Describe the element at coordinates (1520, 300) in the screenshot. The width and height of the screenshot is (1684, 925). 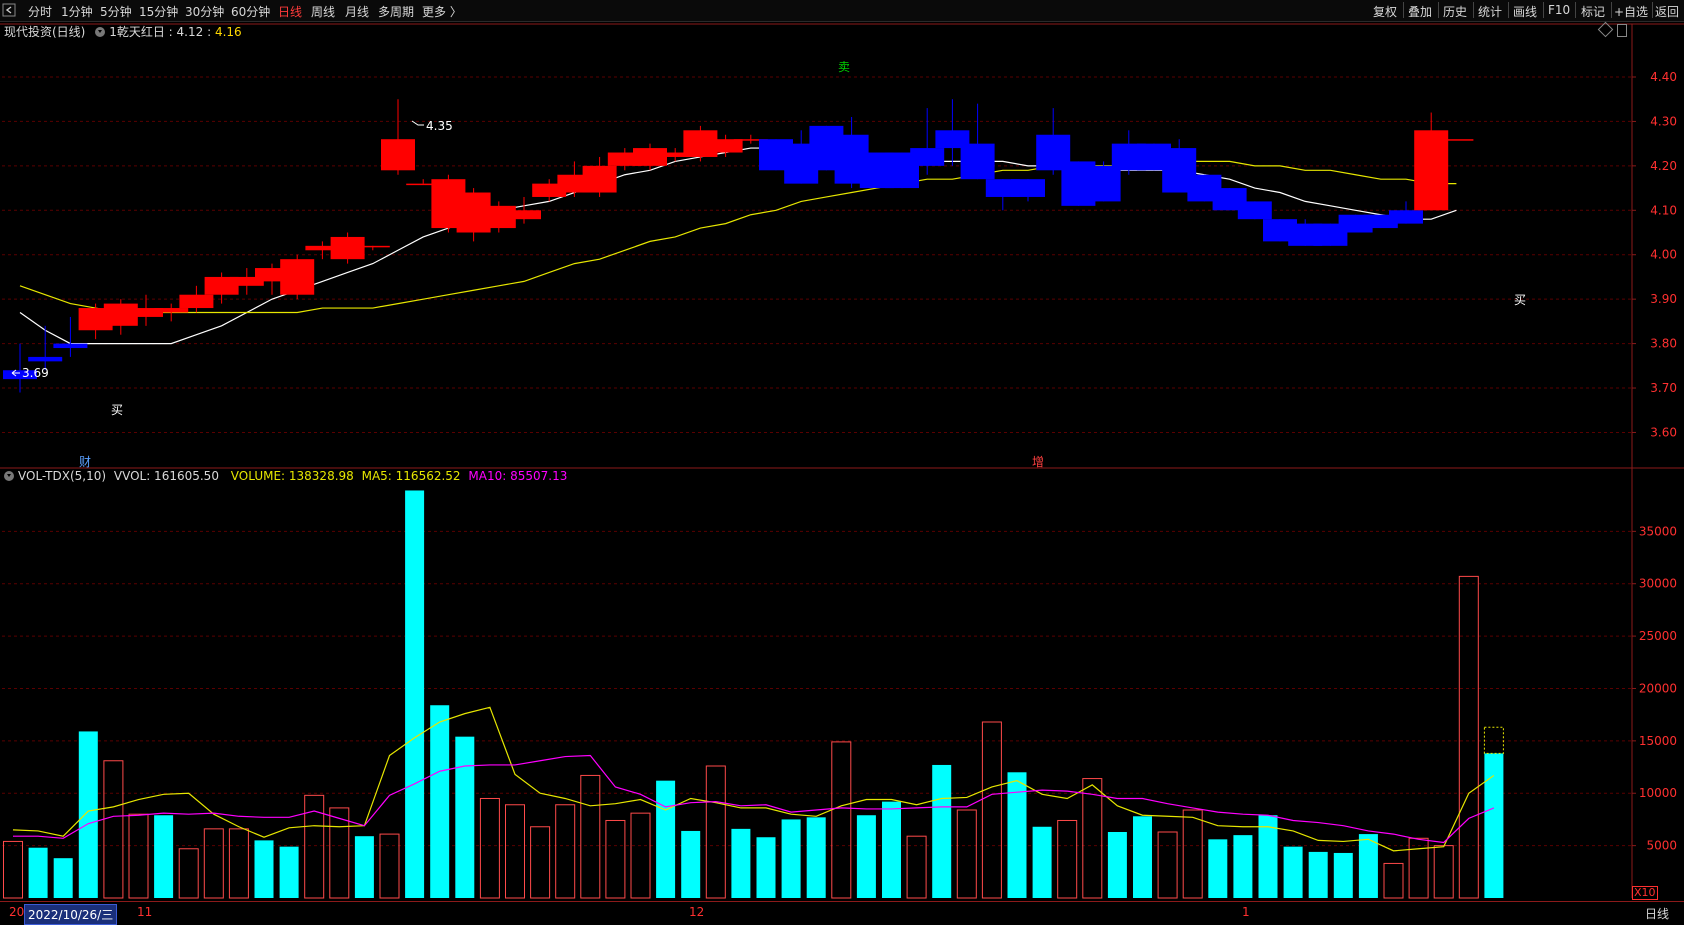
I see `buy-signal: 买` at that location.